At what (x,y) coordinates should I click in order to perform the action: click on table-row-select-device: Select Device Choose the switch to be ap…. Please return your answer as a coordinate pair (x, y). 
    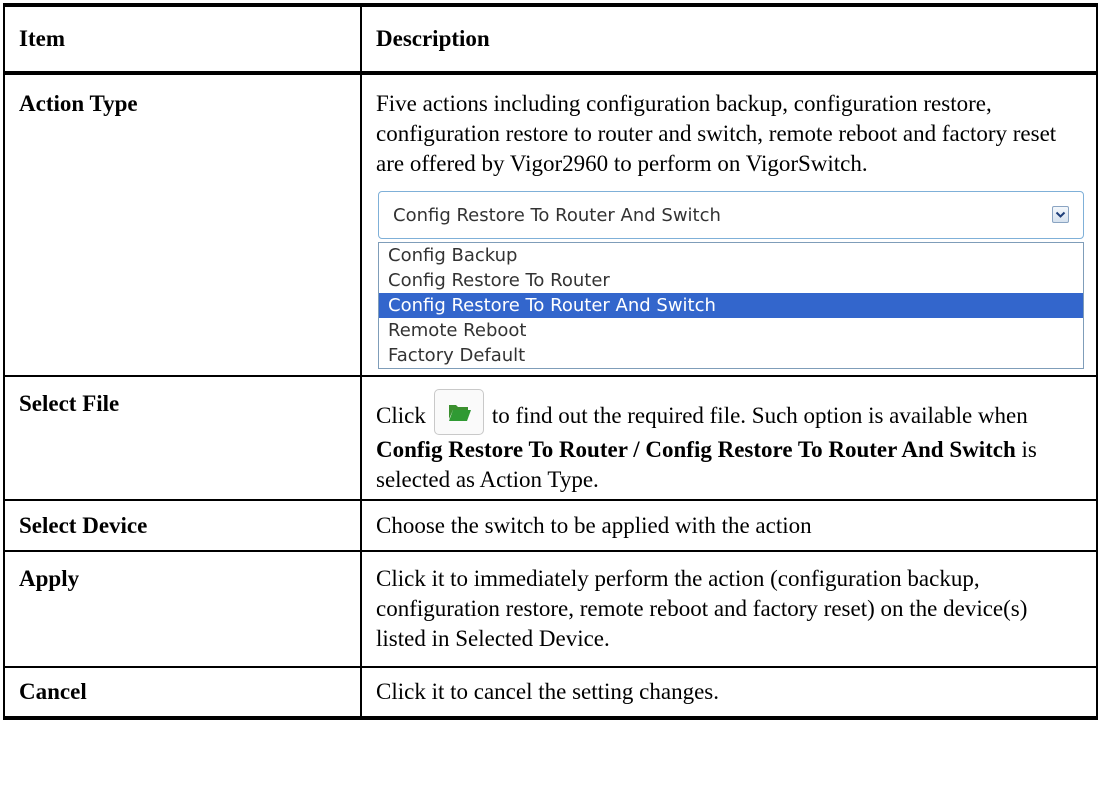
    Looking at the image, I should click on (550, 525).